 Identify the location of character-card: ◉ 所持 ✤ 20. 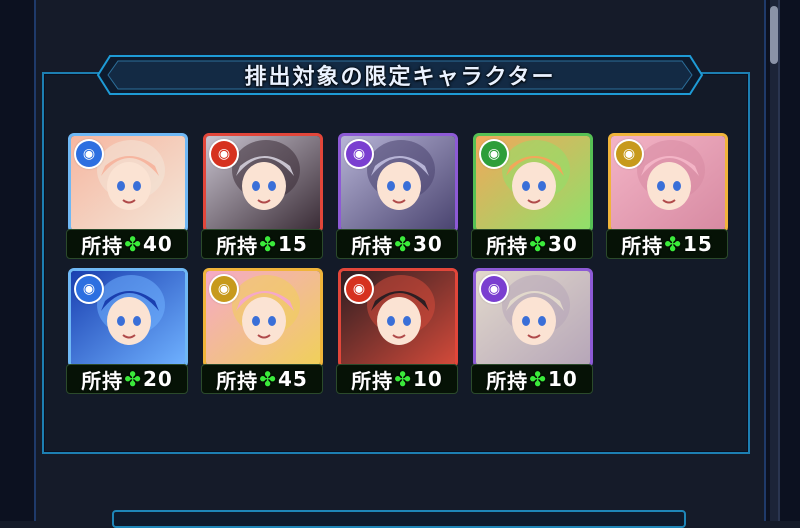
(127, 333).